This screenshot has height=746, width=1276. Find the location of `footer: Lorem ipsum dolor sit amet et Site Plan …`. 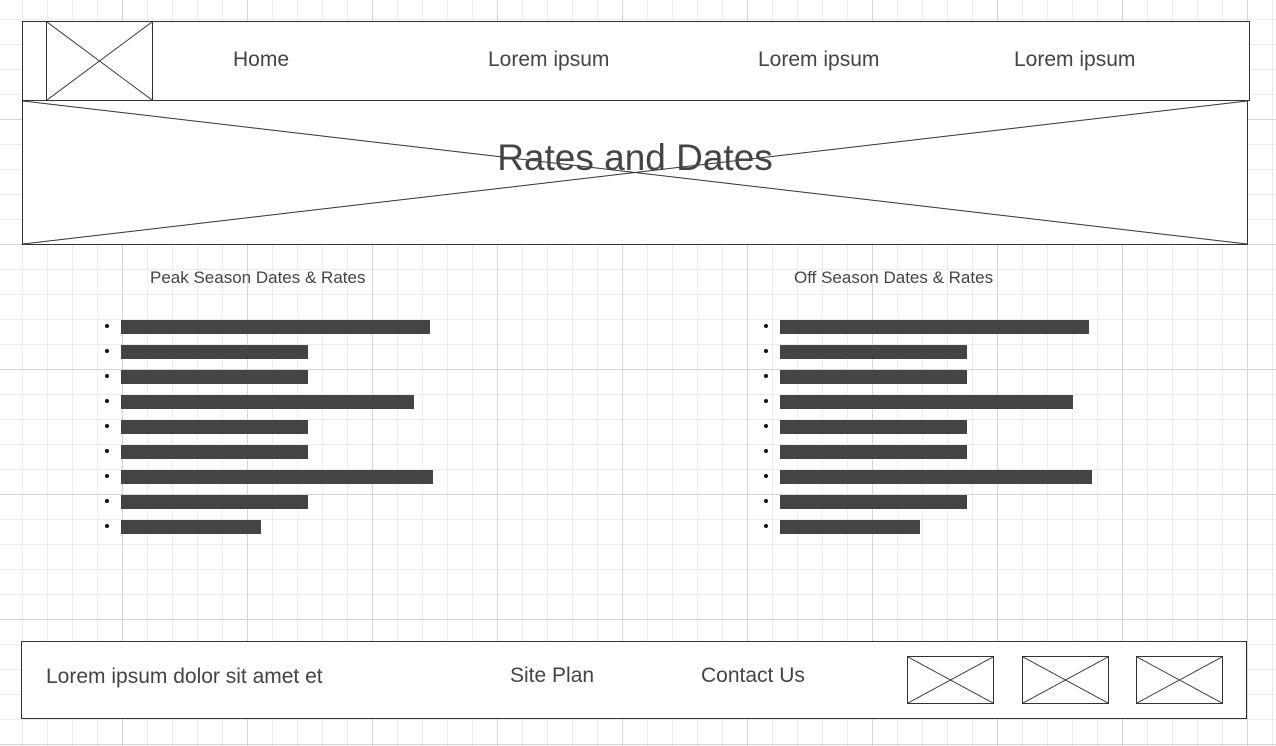

footer: Lorem ipsum dolor sit amet et Site Plan … is located at coordinates (634, 680).